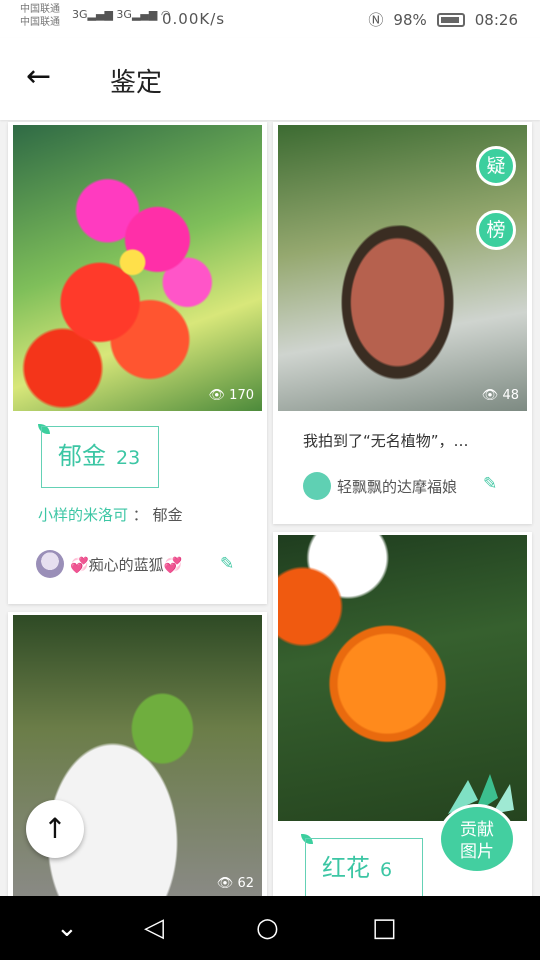 Image resolution: width=540 pixels, height=960 pixels. What do you see at coordinates (496, 19) in the screenshot?
I see `clock: 08:26` at bounding box center [496, 19].